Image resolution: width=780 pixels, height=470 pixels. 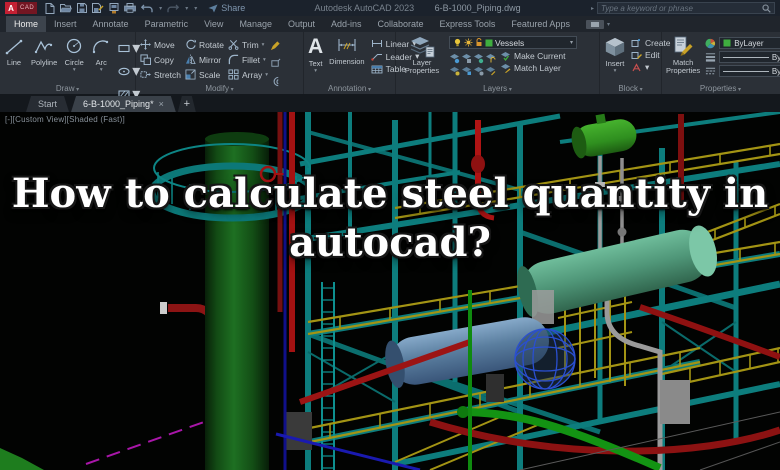 What do you see at coordinates (248, 44) in the screenshot?
I see `tool-trim: Trim ▾` at bounding box center [248, 44].